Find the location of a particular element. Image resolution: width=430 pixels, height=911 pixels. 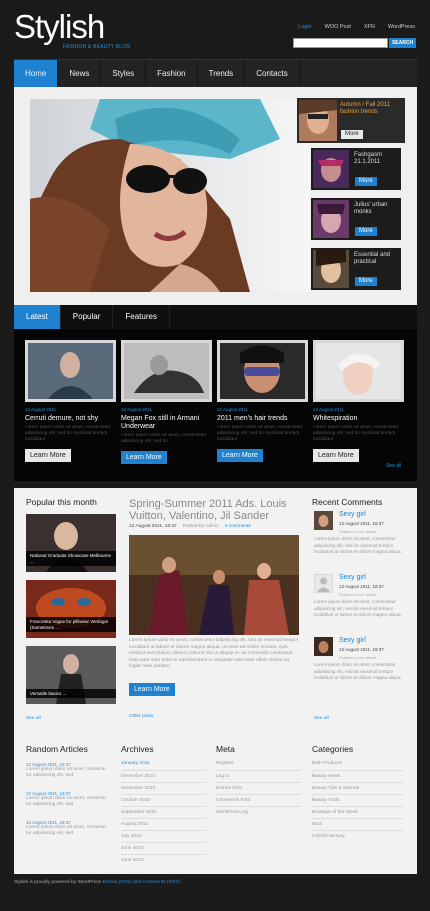

footer-rss-links: Entries (RSS) and Comments (RSS) is located at coordinates (141, 882).